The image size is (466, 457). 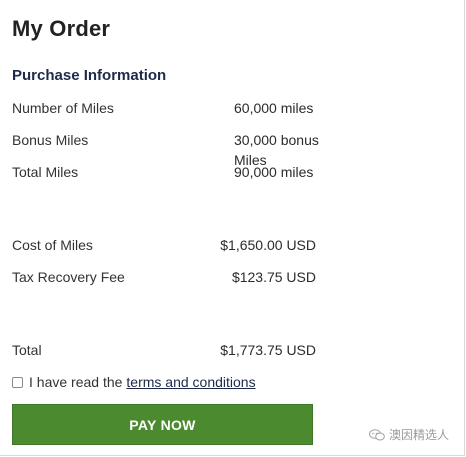 What do you see at coordinates (268, 245) in the screenshot?
I see `cost-of-miles-value: $1,650.00 USD` at bounding box center [268, 245].